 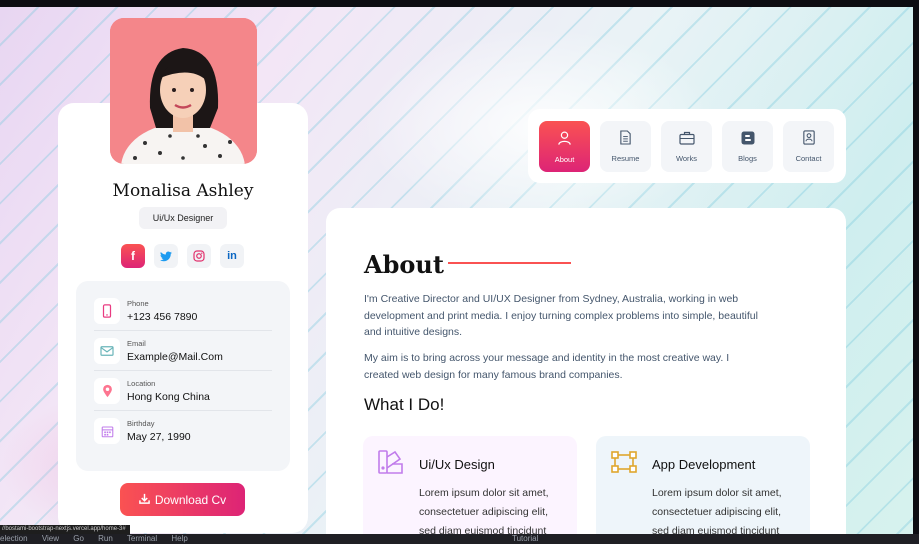 What do you see at coordinates (747, 158) in the screenshot?
I see `nav-label: Blogs` at bounding box center [747, 158].